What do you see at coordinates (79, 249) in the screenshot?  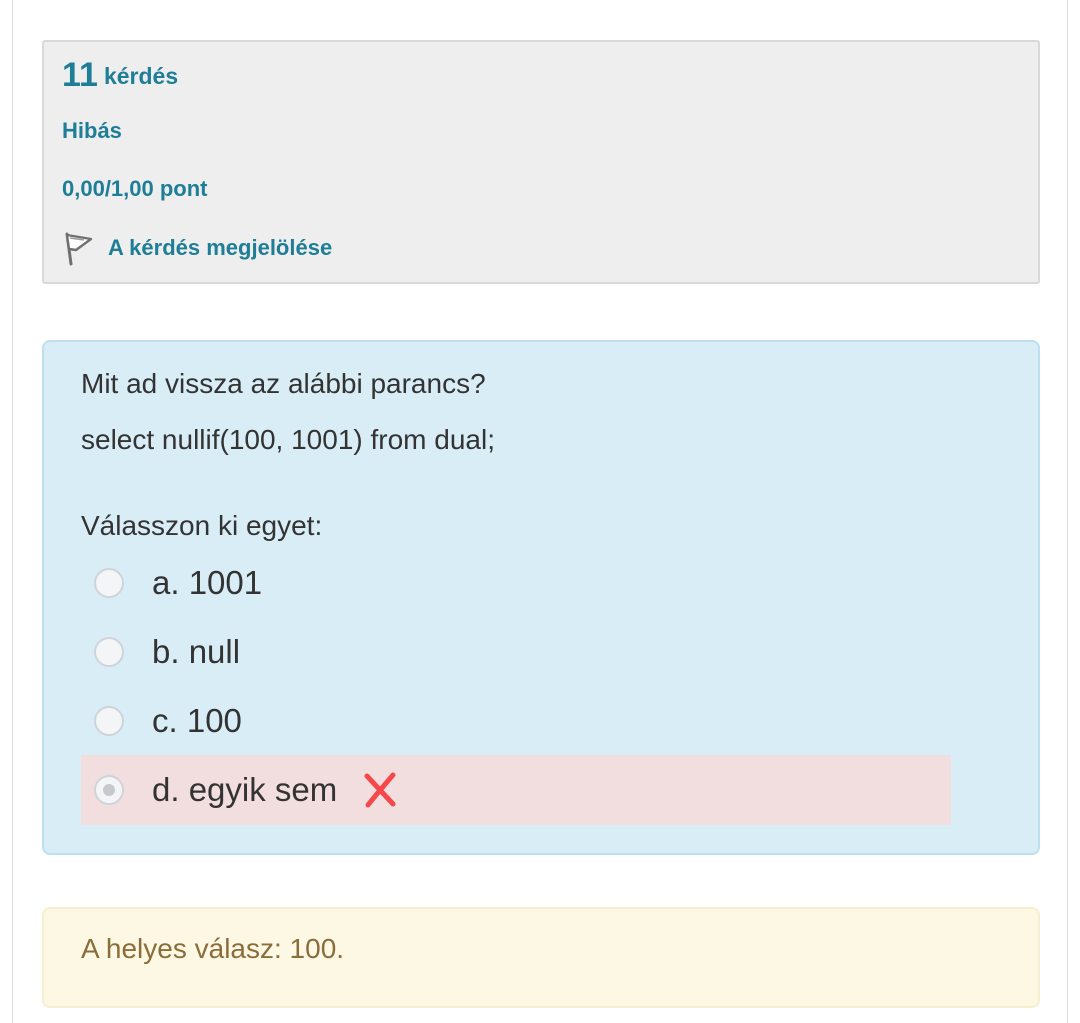 I see `flag-icon` at bounding box center [79, 249].